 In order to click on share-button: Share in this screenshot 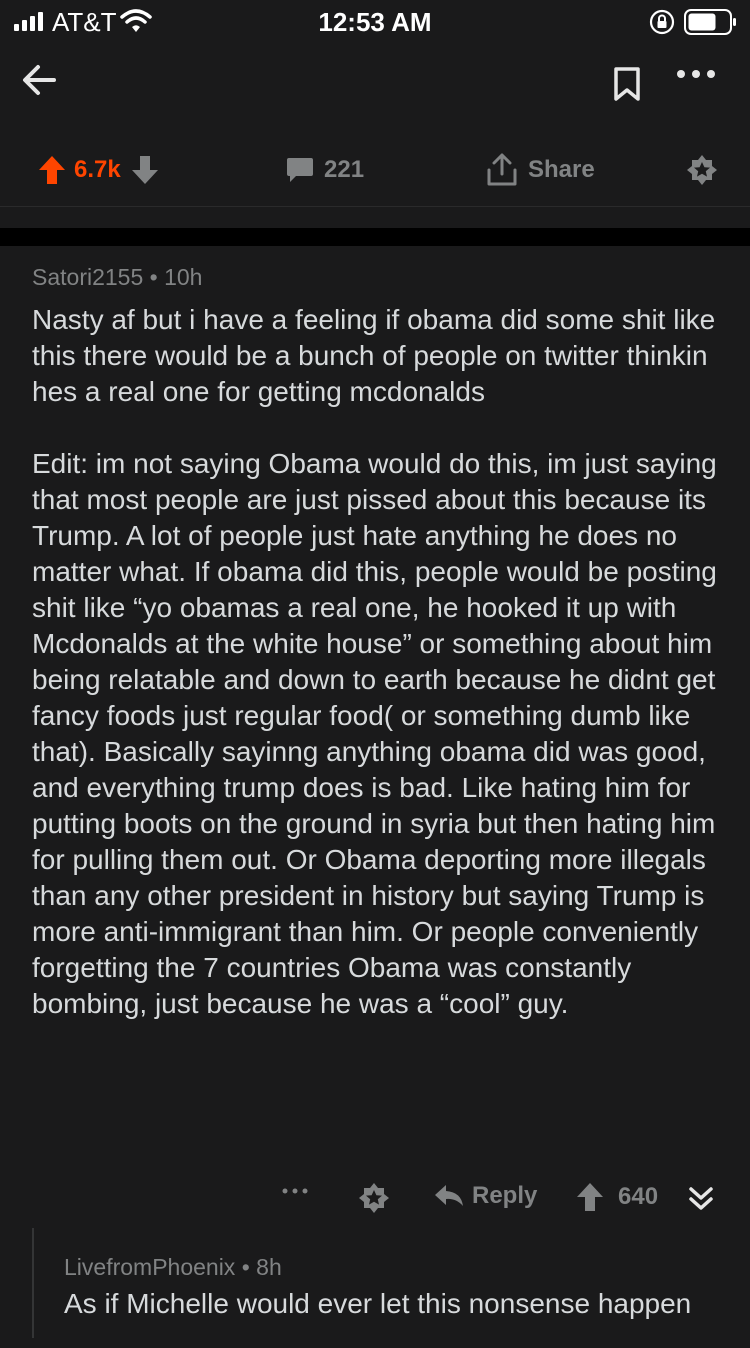, I will do `click(540, 169)`.